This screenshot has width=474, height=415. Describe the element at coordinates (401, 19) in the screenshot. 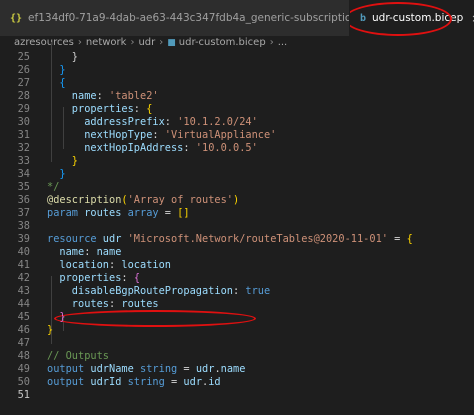

I see `annotation-circle-tab` at that location.